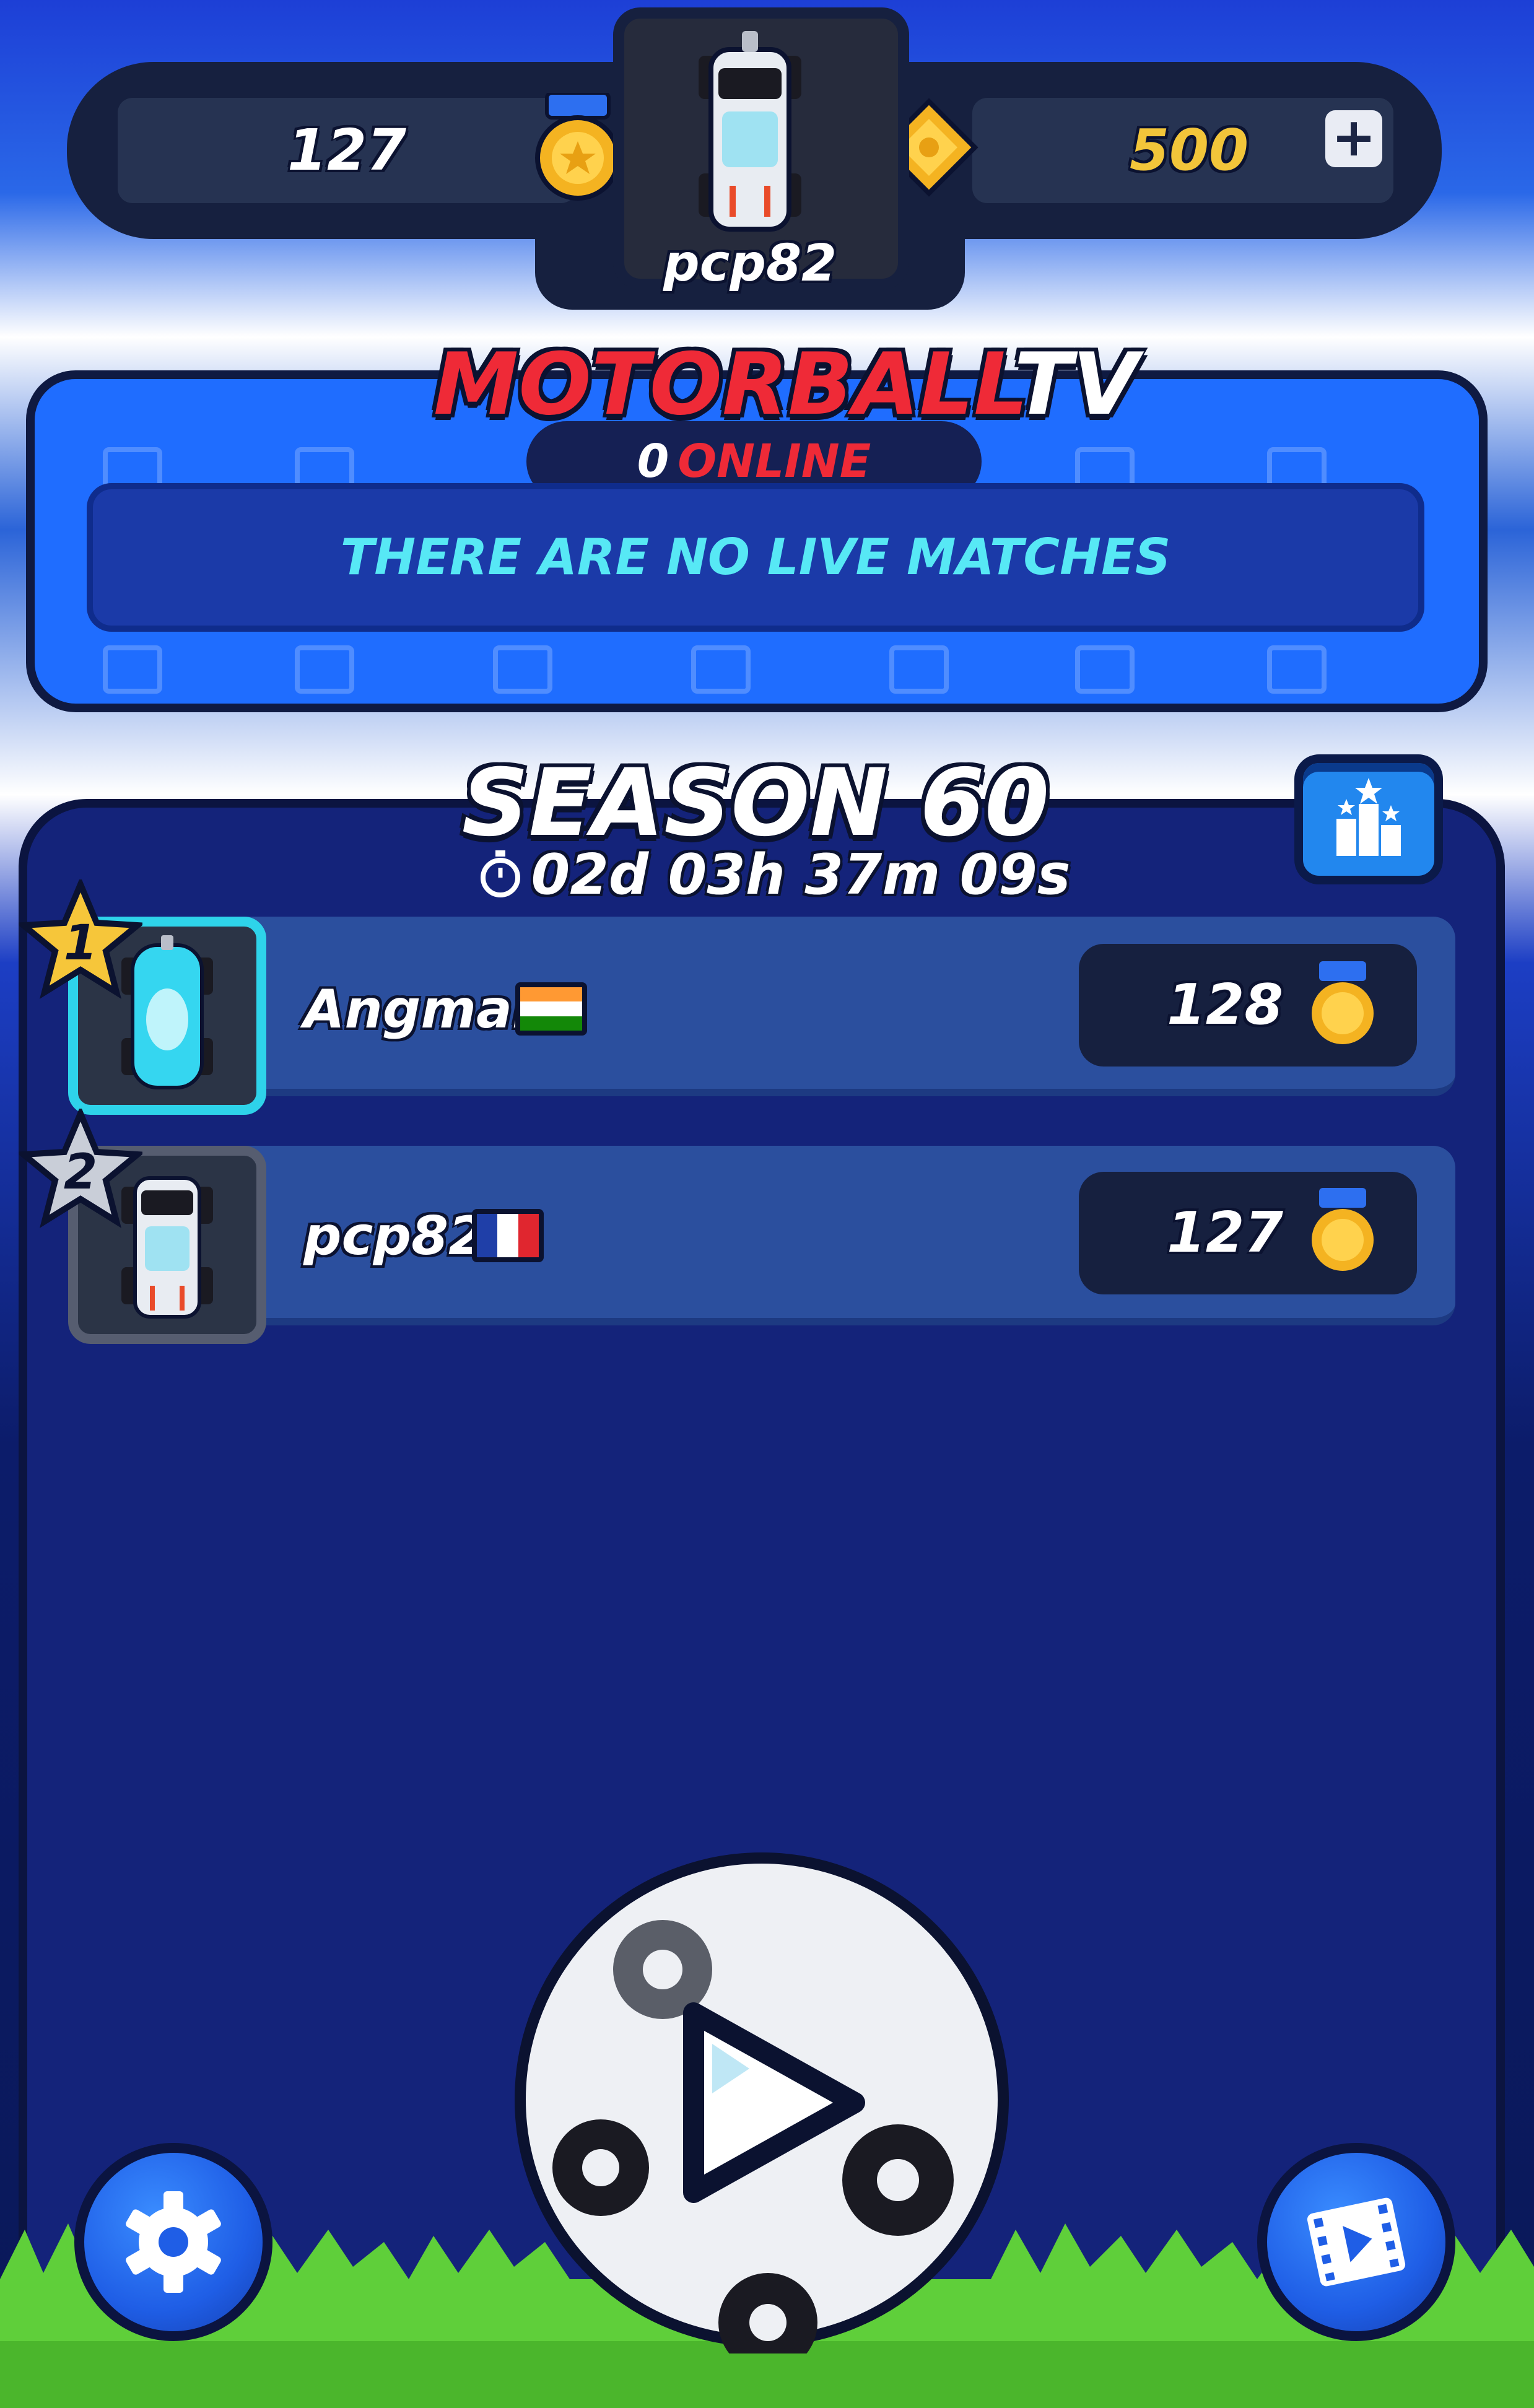 Image resolution: width=1534 pixels, height=2408 pixels. What do you see at coordinates (653, 461) in the screenshot?
I see `online-count: 0` at bounding box center [653, 461].